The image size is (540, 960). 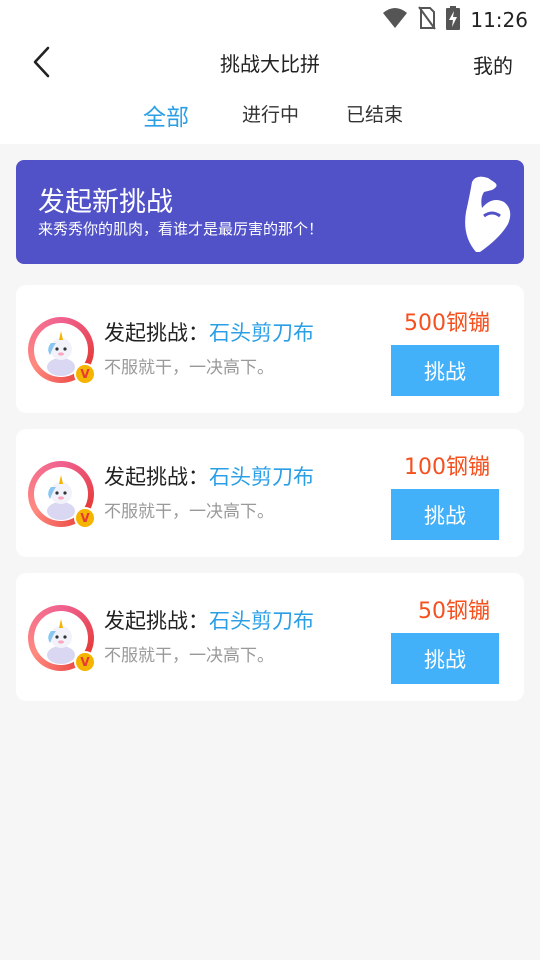 What do you see at coordinates (447, 323) in the screenshot?
I see `challenge-amount: 500钢镚` at bounding box center [447, 323].